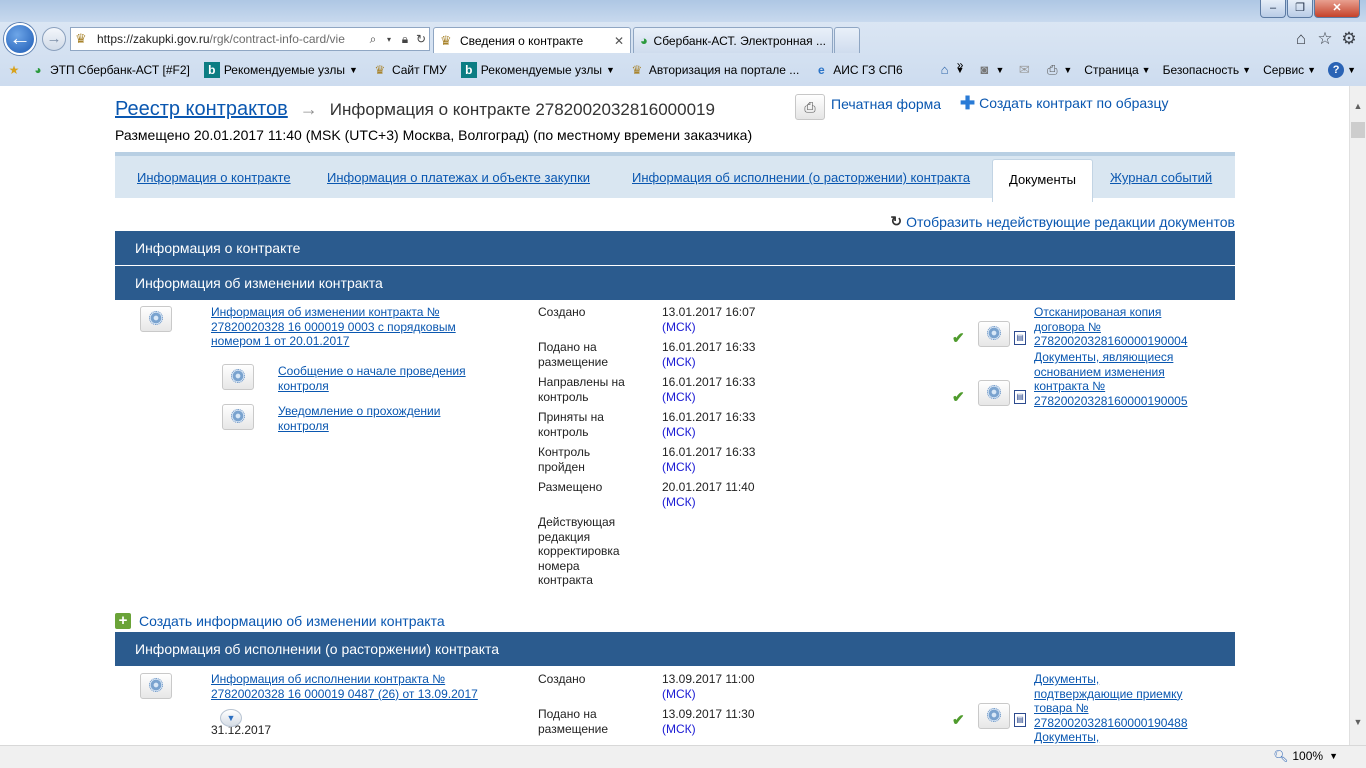 Image resolution: width=1366 pixels, height=768 pixels. What do you see at coordinates (1207, 70) in the screenshot?
I see `safety-menu: Безопасность ▼` at bounding box center [1207, 70].